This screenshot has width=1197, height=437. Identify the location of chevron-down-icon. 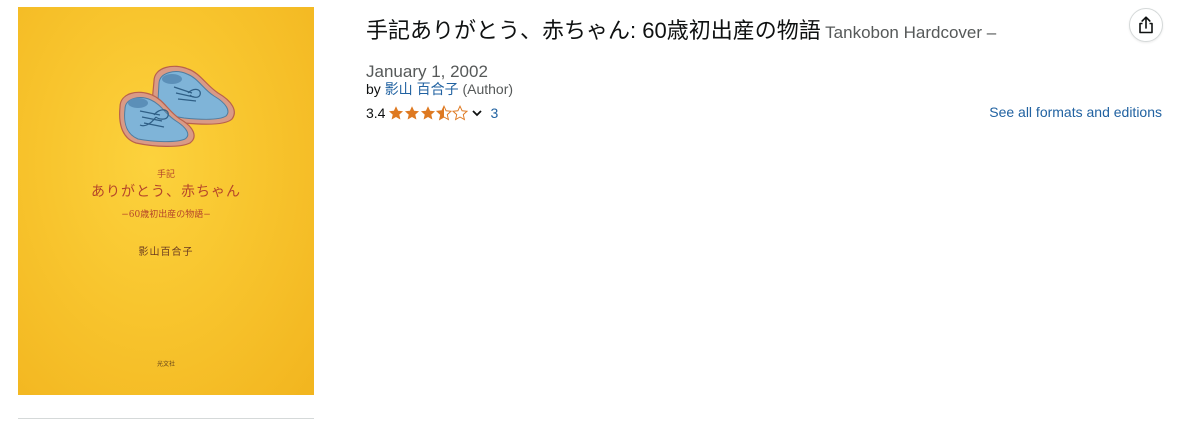
(477, 113).